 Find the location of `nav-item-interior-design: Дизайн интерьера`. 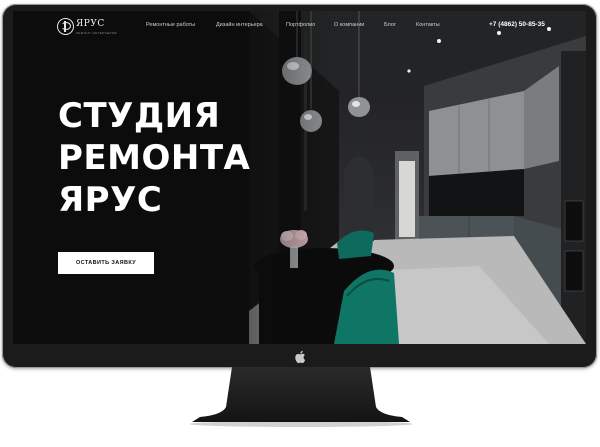

nav-item-interior-design: Дизайн интерьера is located at coordinates (239, 25).